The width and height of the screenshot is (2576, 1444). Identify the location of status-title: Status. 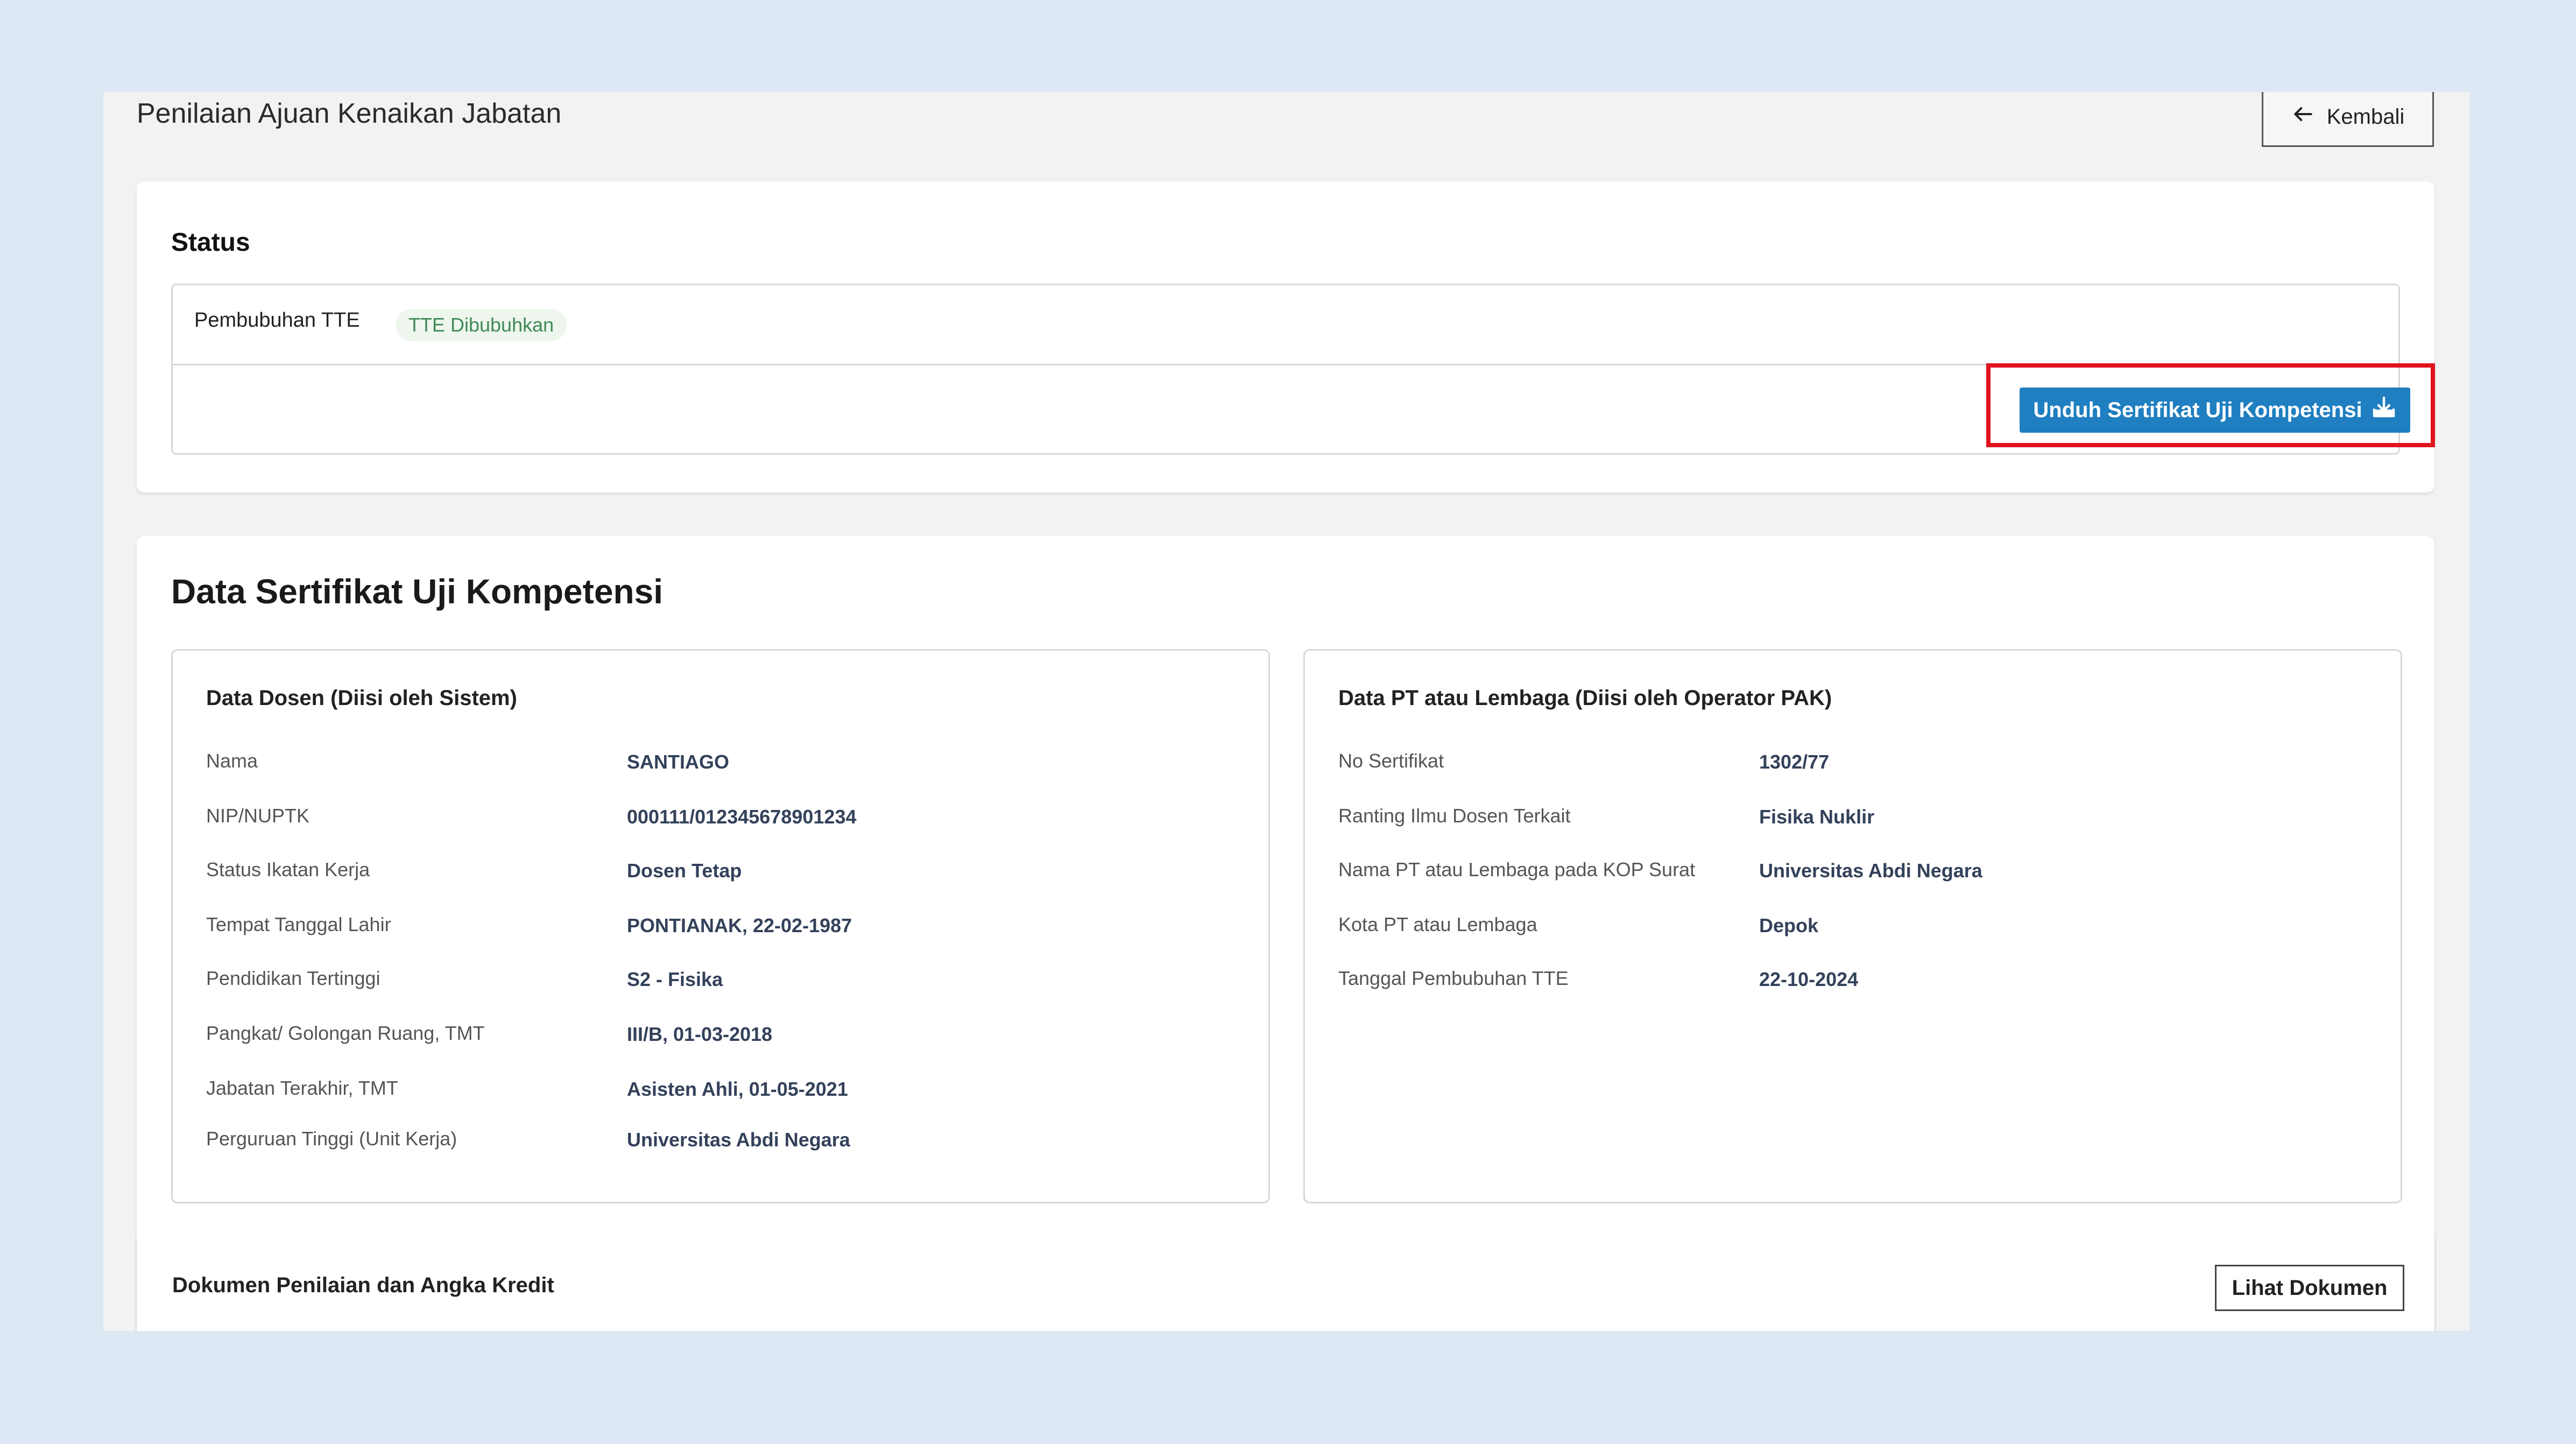
(210, 242).